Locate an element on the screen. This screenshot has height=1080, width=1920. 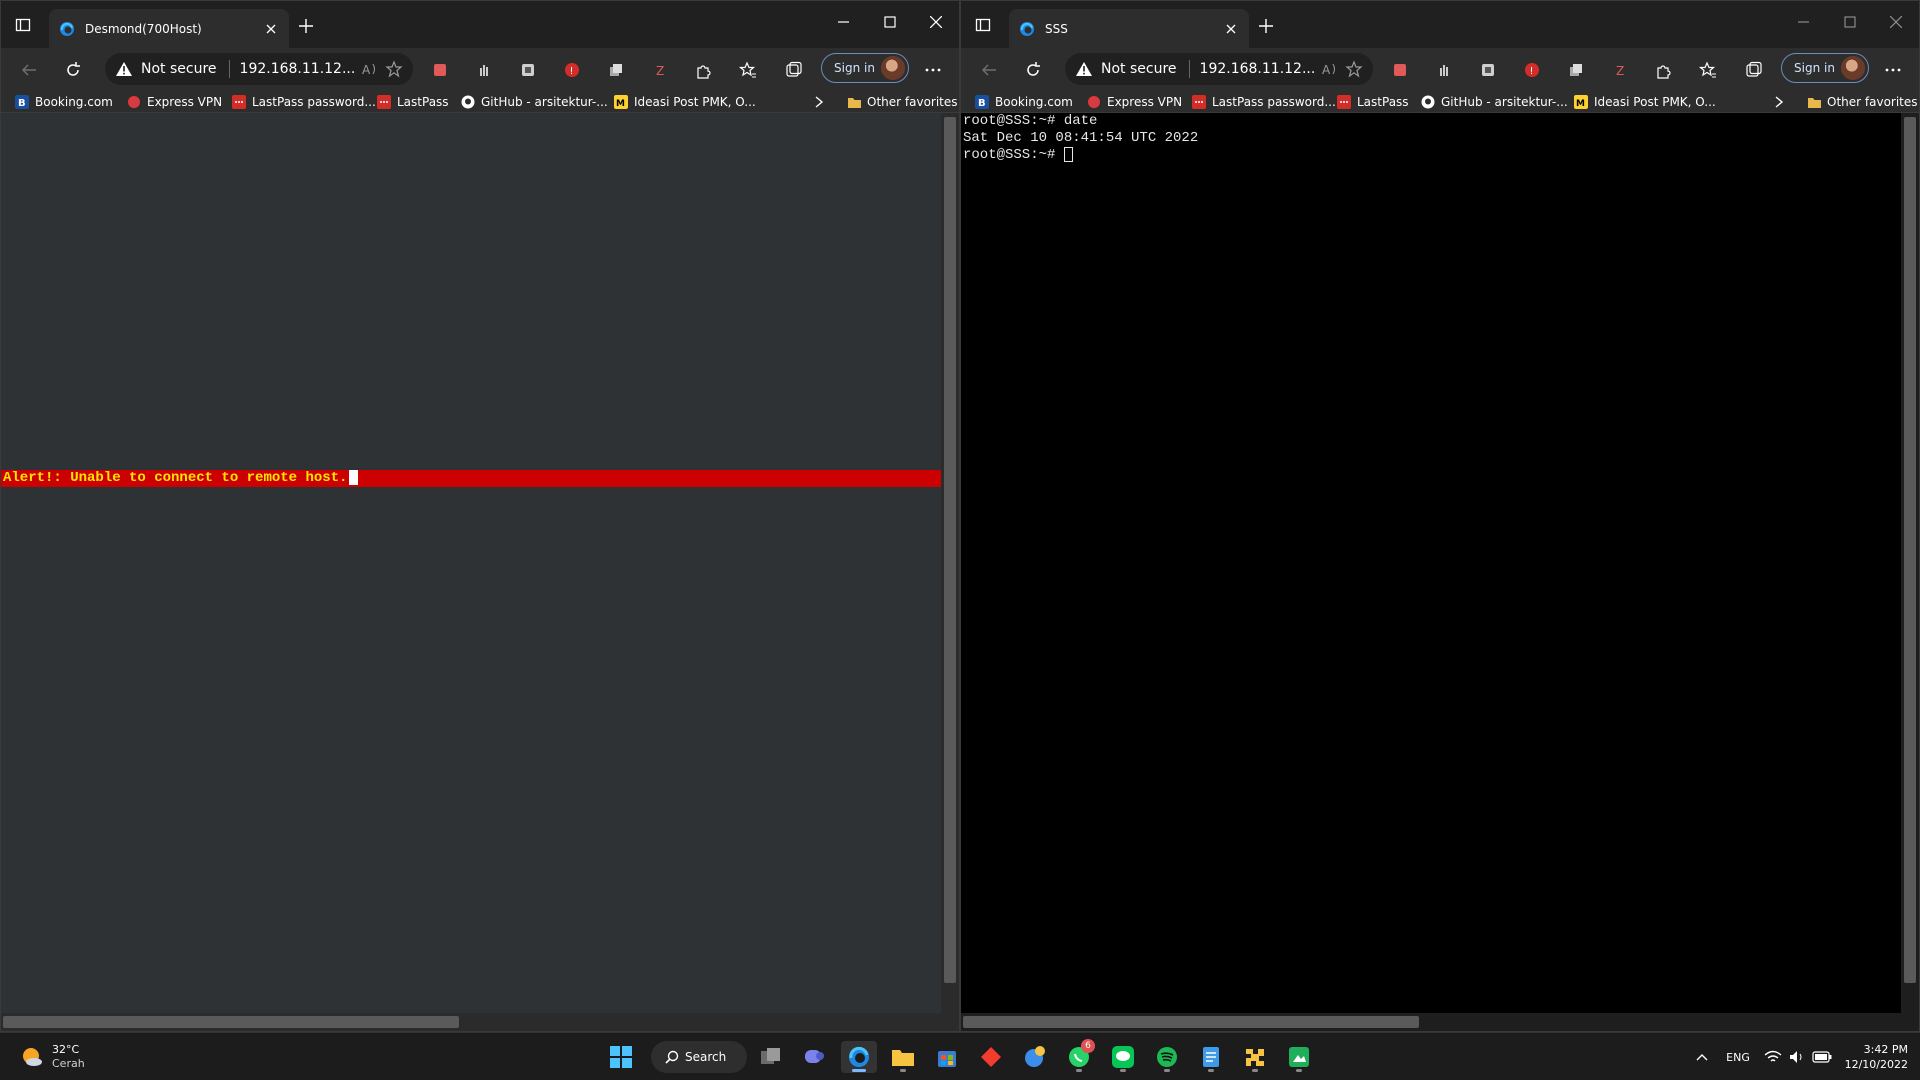
browser-tab: Desmond(700Host) is located at coordinates (169, 28).